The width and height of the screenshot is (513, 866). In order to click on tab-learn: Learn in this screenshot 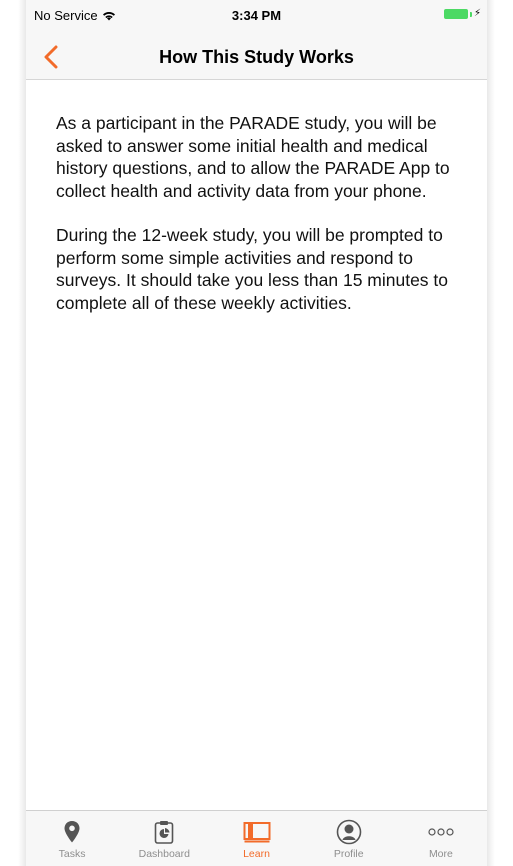, I will do `click(256, 838)`.